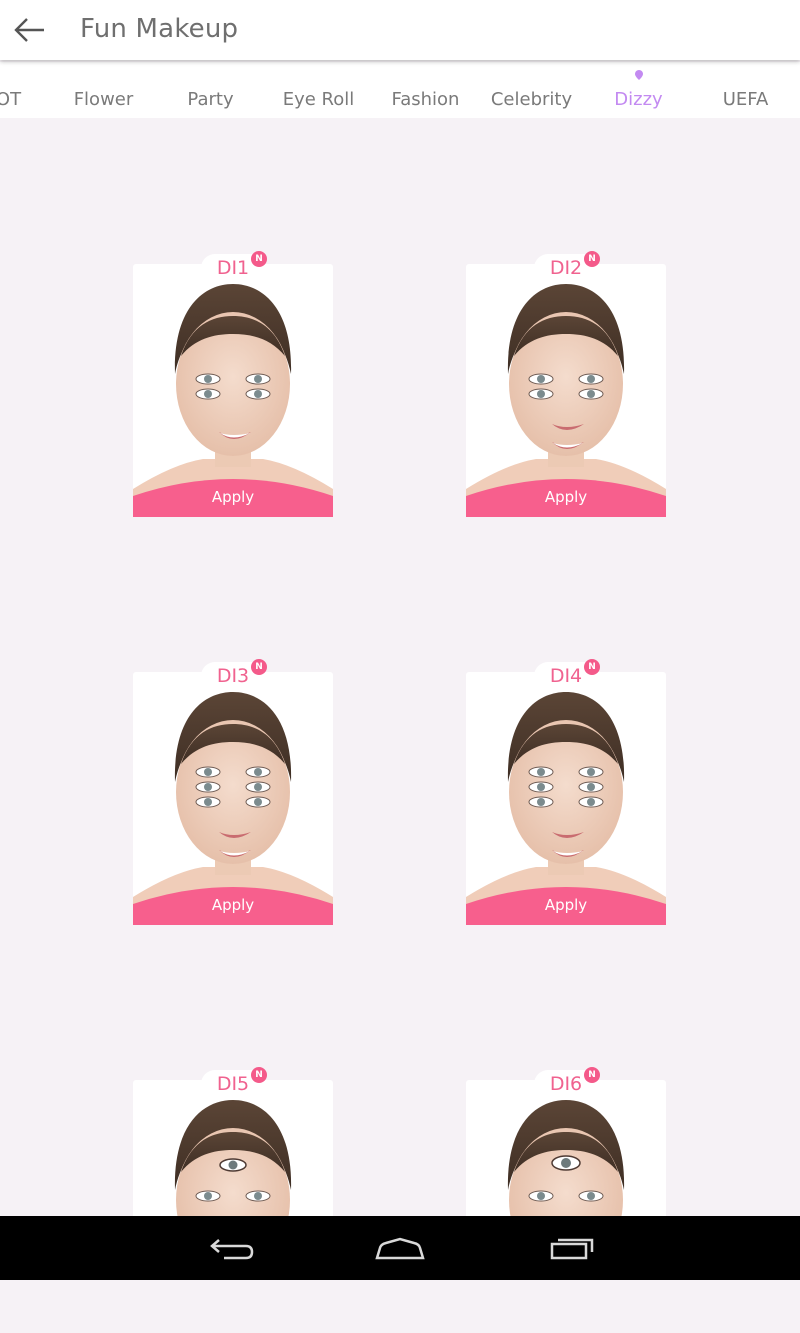 The height and width of the screenshot is (1333, 800). I want to click on home-icon, so click(400, 1248).